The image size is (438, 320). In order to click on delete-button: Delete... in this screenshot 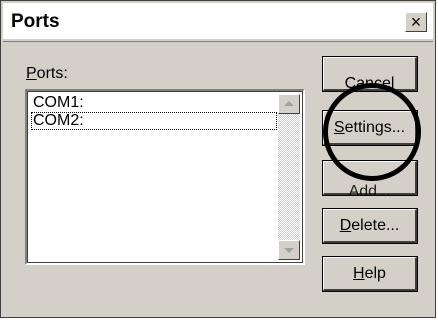, I will do `click(370, 226)`.